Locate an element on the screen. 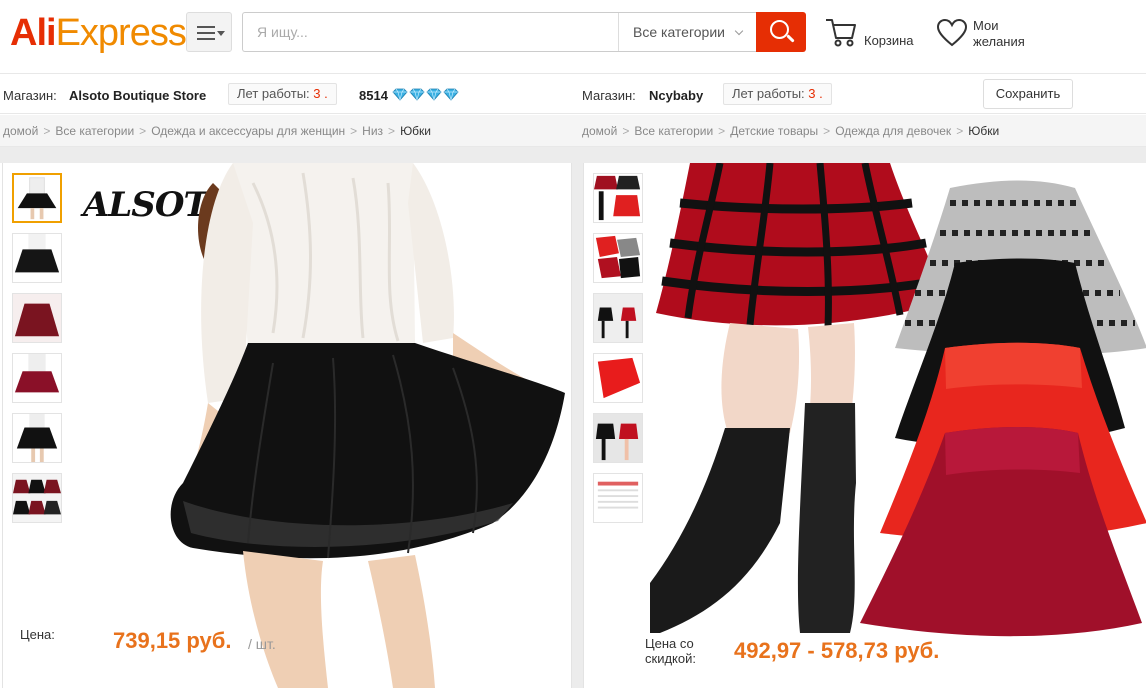  store-rating-diamonds is located at coordinates (426, 95).